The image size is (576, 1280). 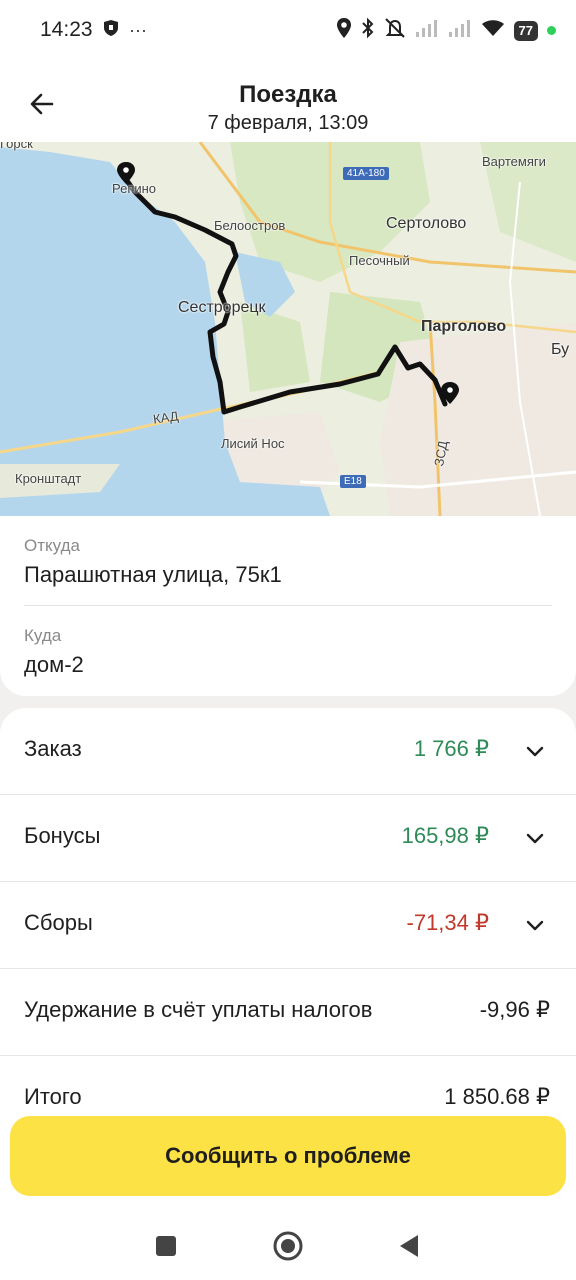 I want to click on map-label-vartemyagi: Вартемяги, so click(x=514, y=161).